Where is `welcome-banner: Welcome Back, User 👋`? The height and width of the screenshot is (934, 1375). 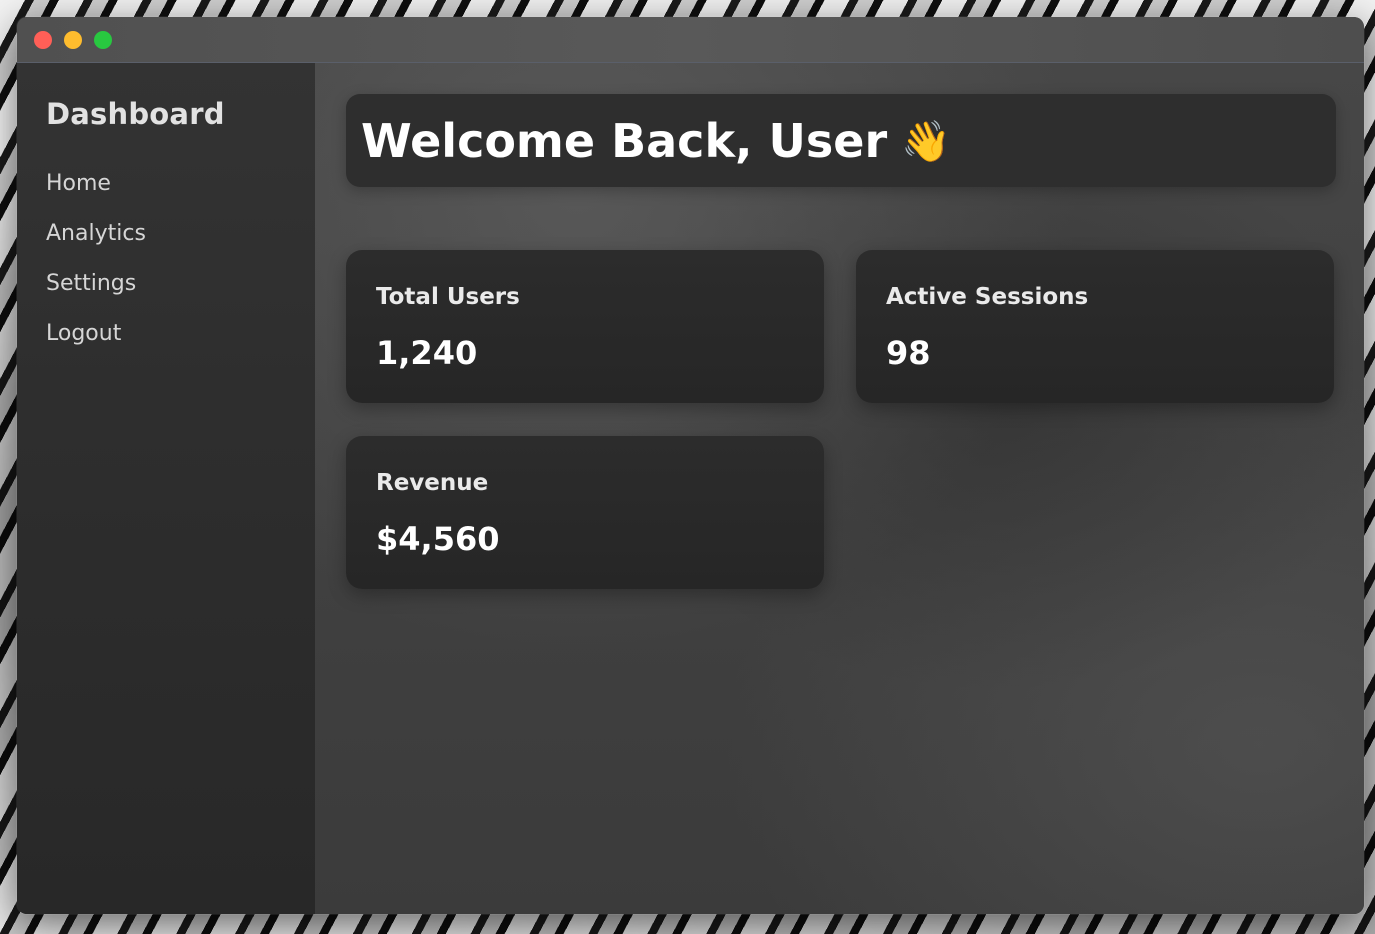 welcome-banner: Welcome Back, User 👋 is located at coordinates (841, 140).